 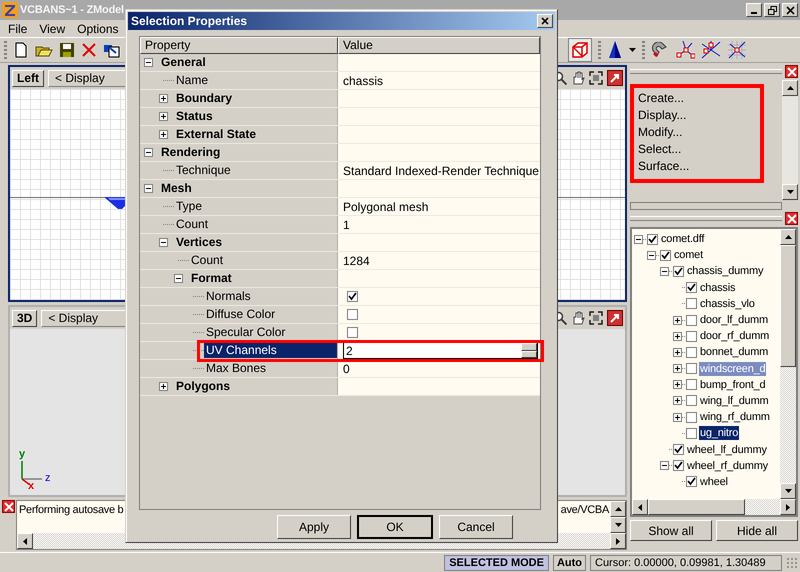 I want to click on menu-item: View, so click(x=52, y=29).